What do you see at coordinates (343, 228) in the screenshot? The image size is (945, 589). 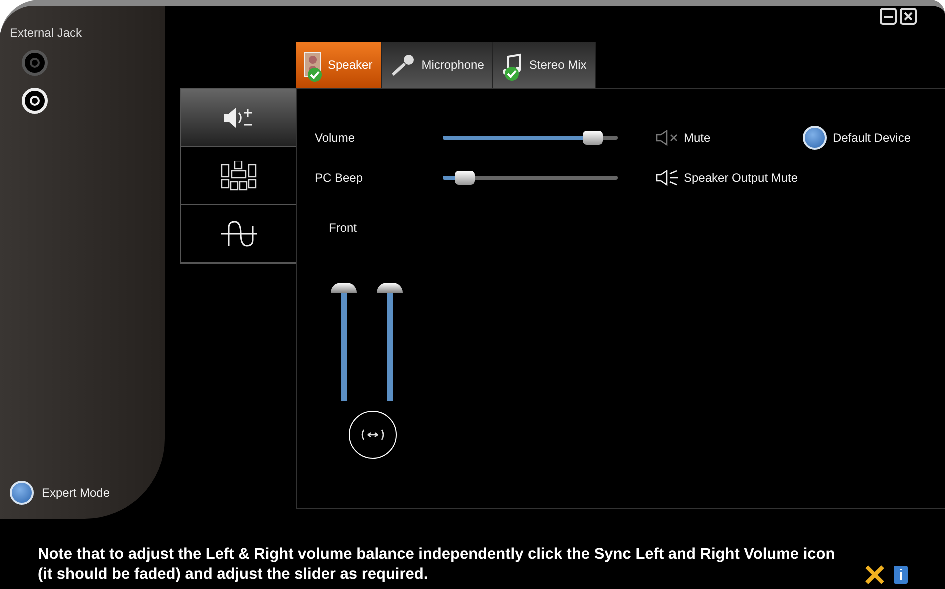 I see `front-label: Front` at bounding box center [343, 228].